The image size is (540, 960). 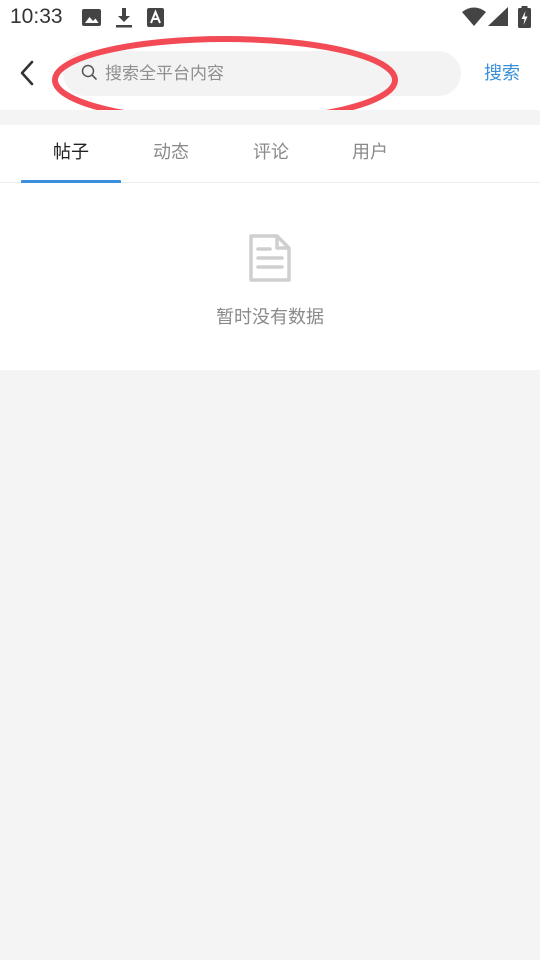 What do you see at coordinates (502, 74) in the screenshot?
I see `search-button: 搜索` at bounding box center [502, 74].